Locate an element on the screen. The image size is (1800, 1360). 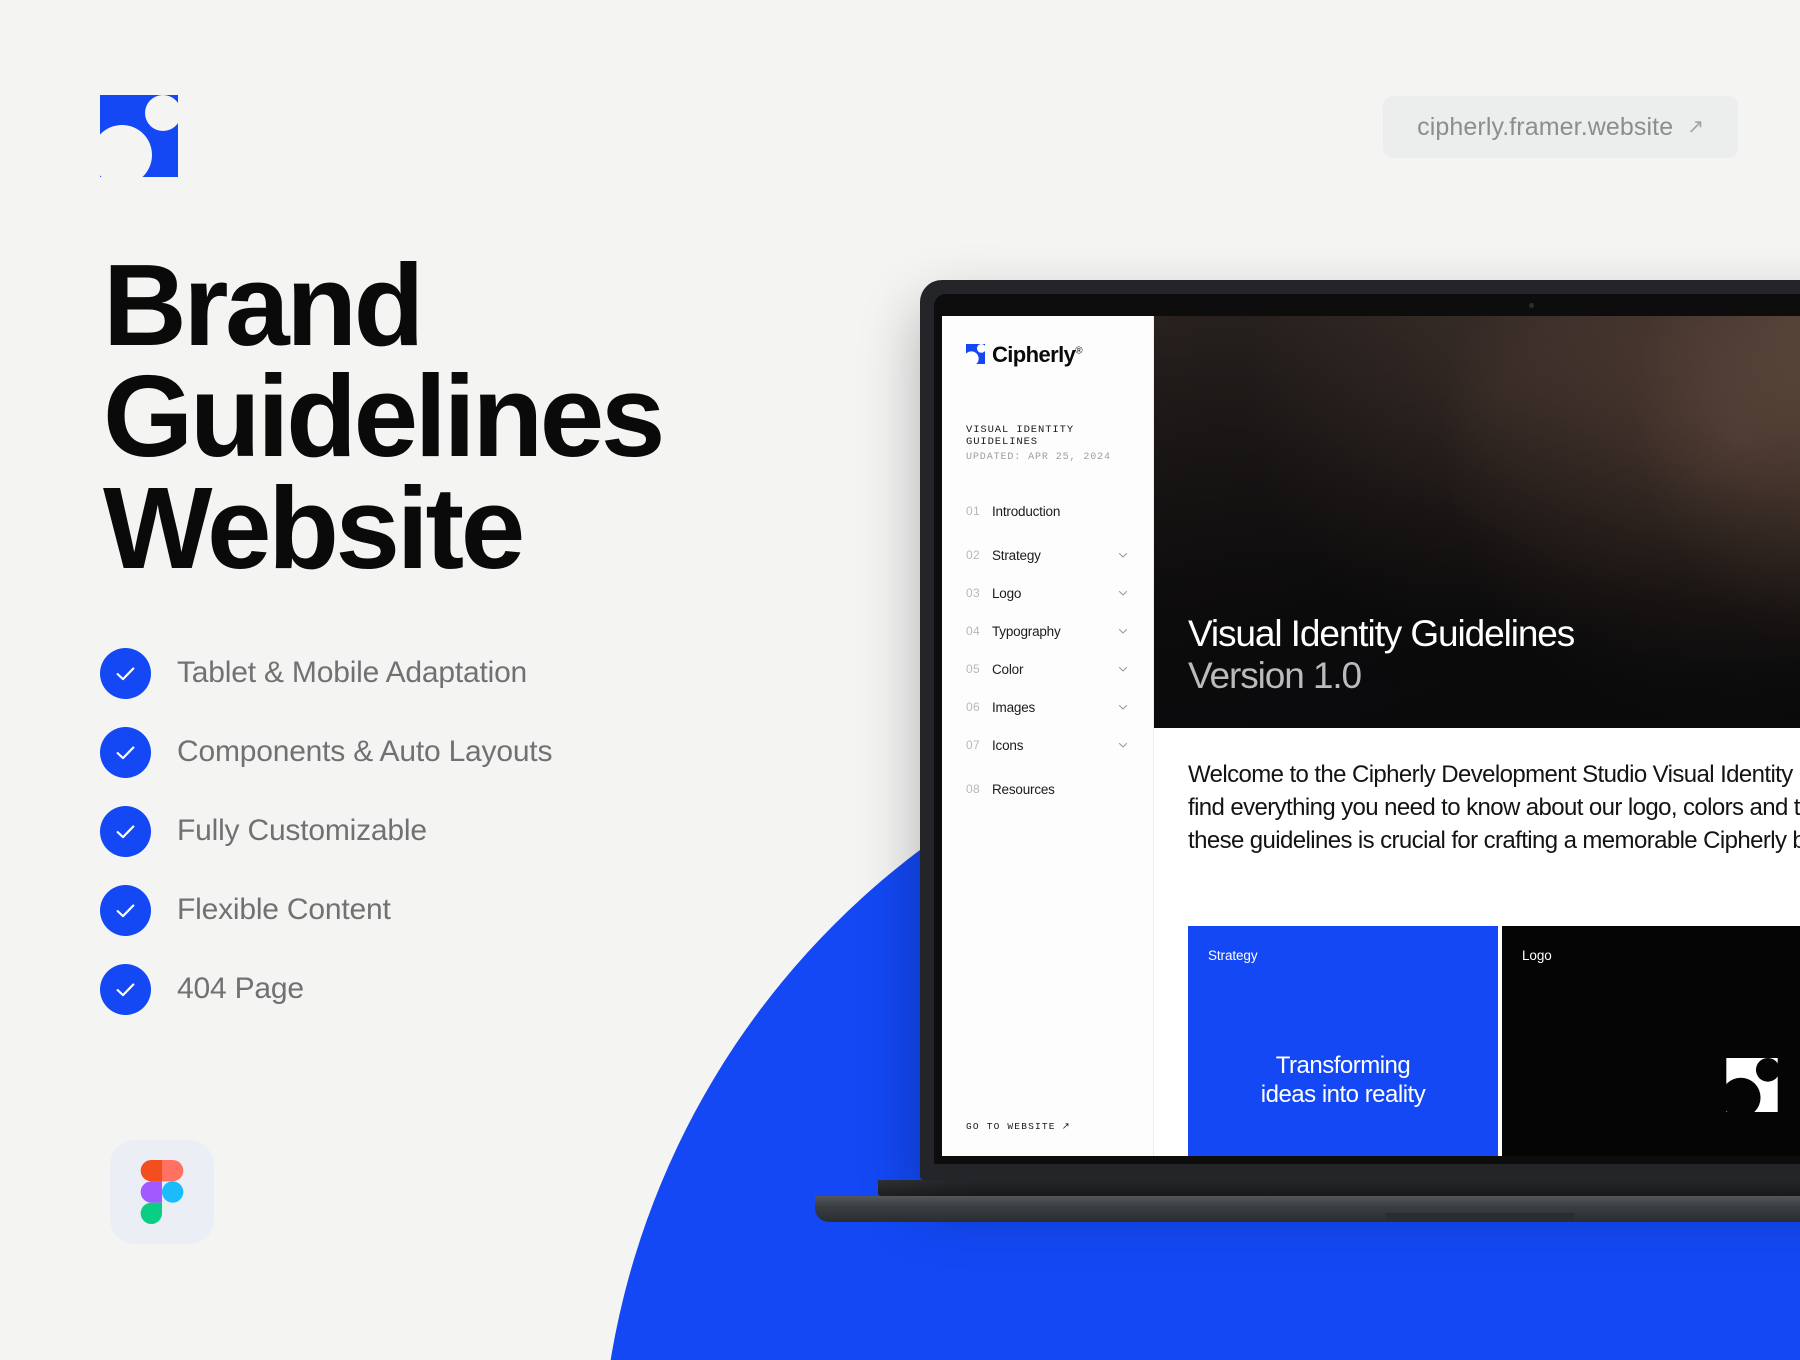
site-brand: Cipherly® is located at coordinates (1047, 355).